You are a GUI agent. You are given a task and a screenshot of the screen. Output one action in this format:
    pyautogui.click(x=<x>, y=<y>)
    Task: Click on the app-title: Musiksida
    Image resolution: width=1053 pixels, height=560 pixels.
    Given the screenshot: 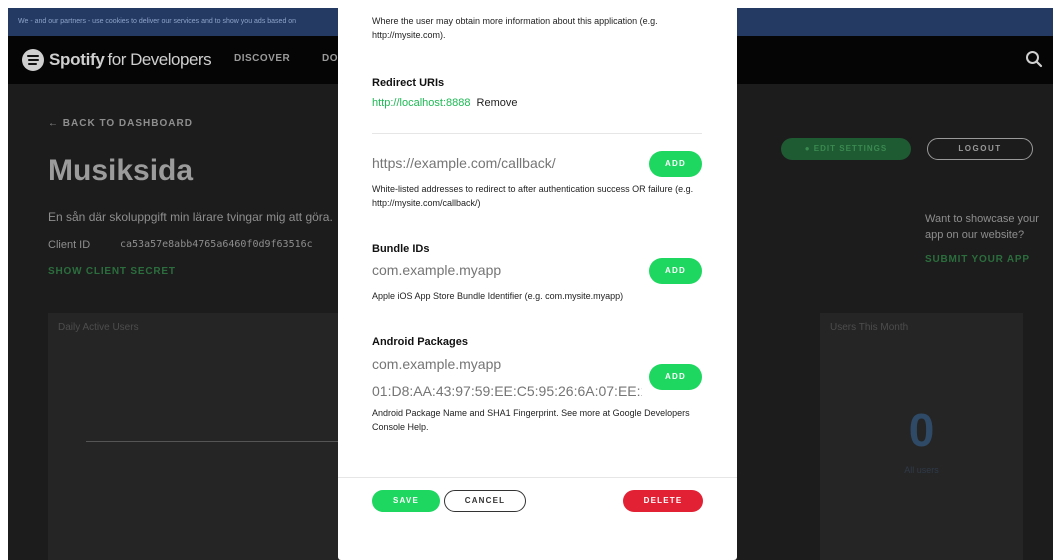 What is the action you would take?
    pyautogui.click(x=121, y=170)
    